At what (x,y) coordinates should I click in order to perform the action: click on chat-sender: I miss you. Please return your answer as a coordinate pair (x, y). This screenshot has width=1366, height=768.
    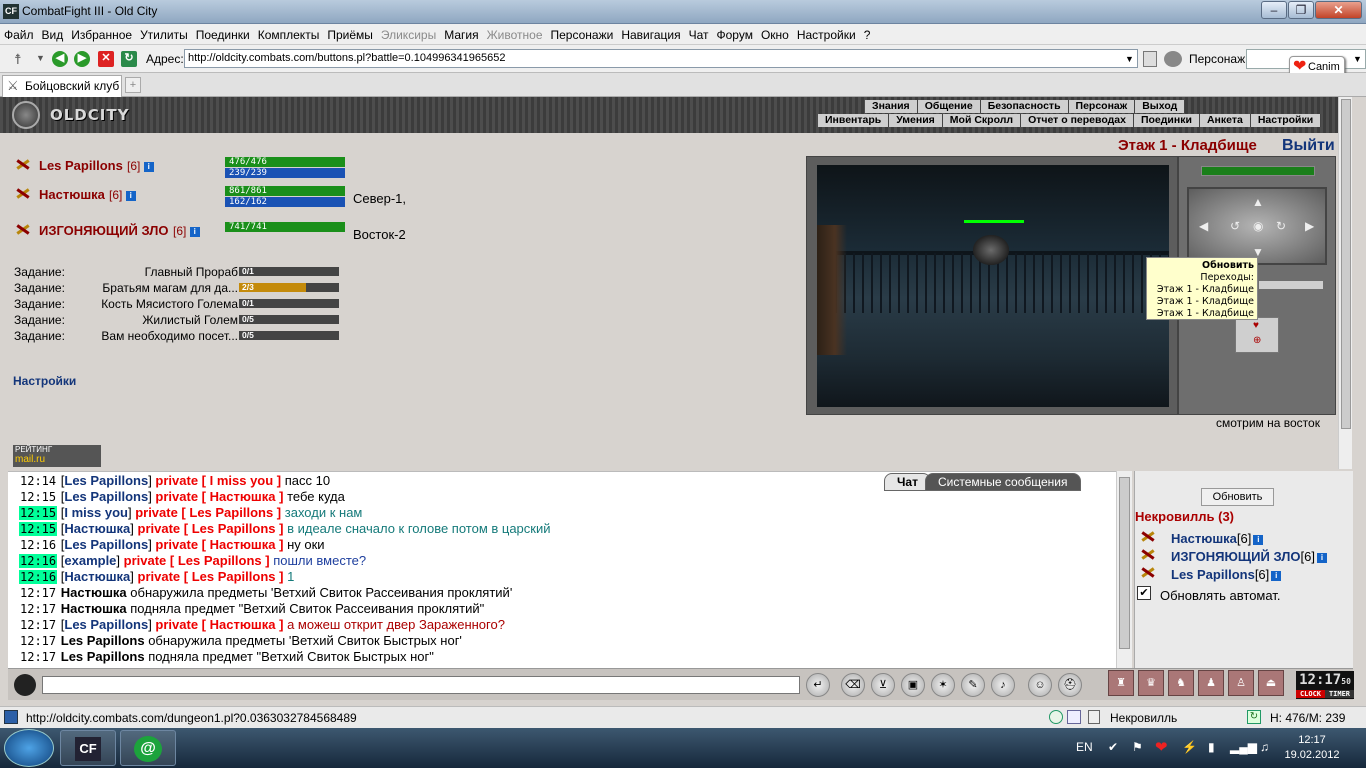
    Looking at the image, I should click on (96, 512).